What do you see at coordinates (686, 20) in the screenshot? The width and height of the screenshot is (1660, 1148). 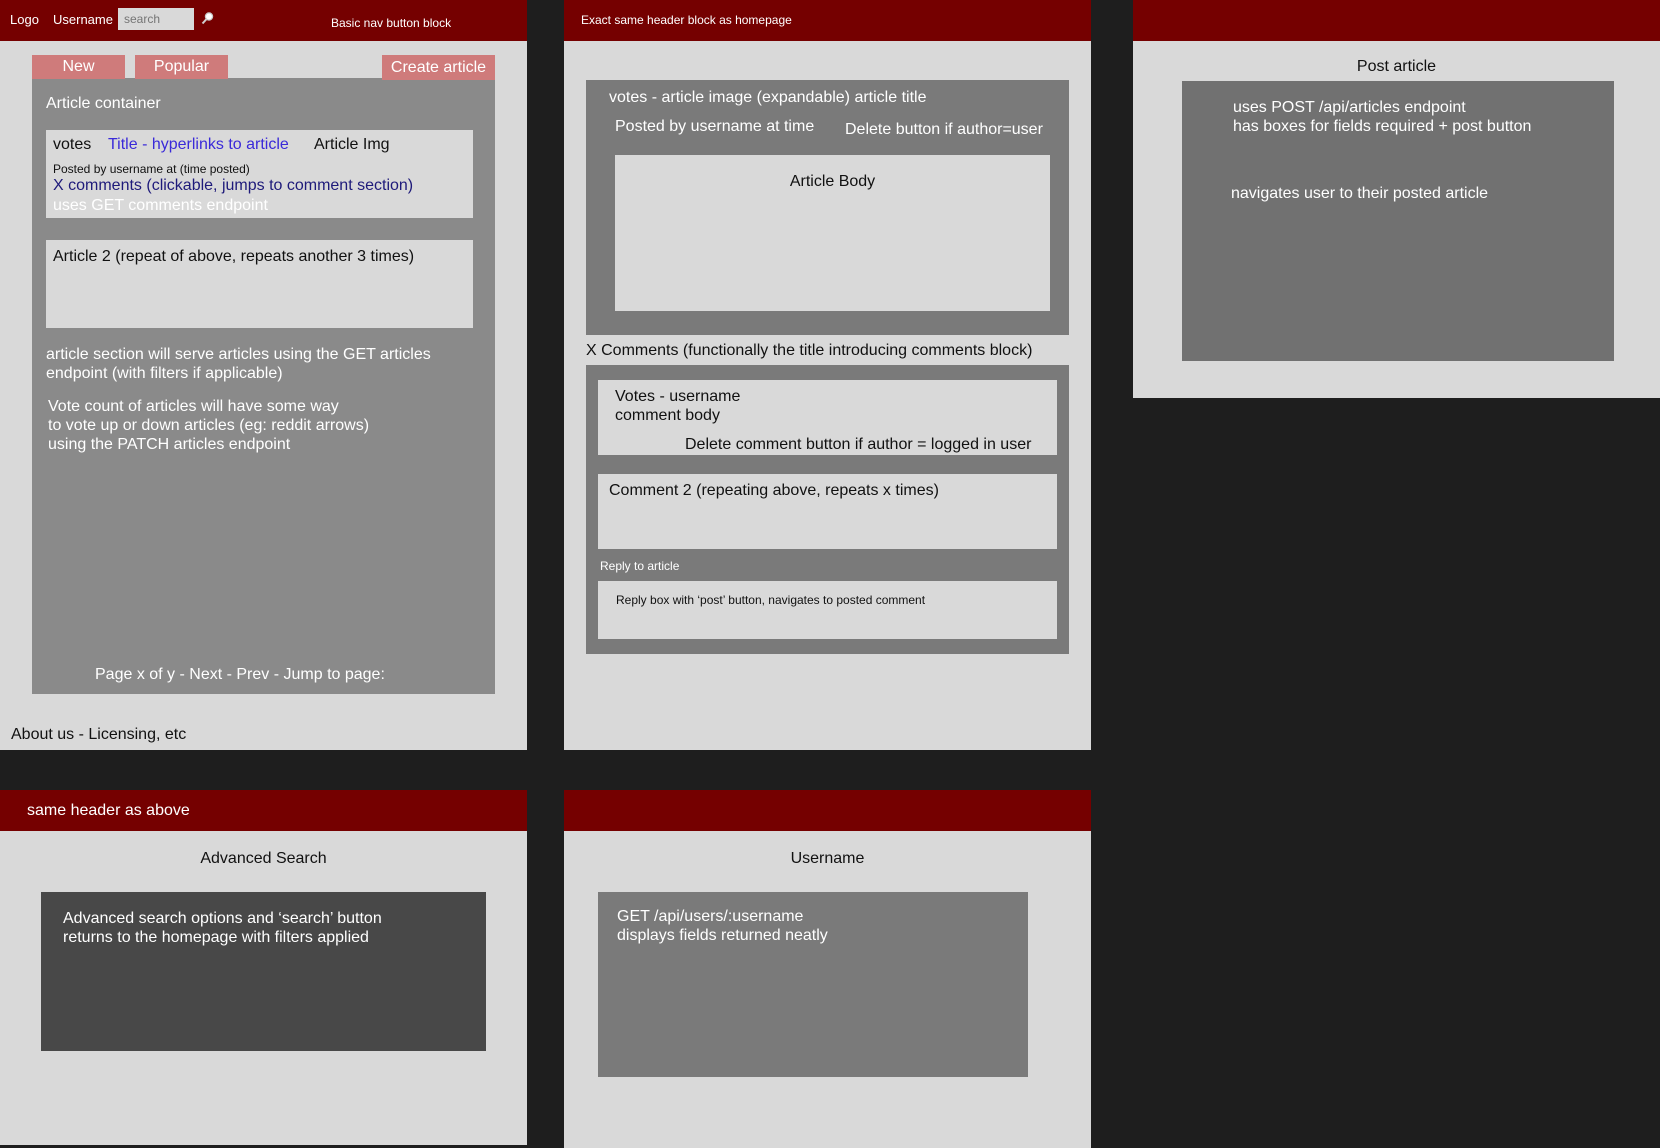 I see `header-note: Exact same header block as homepage` at bounding box center [686, 20].